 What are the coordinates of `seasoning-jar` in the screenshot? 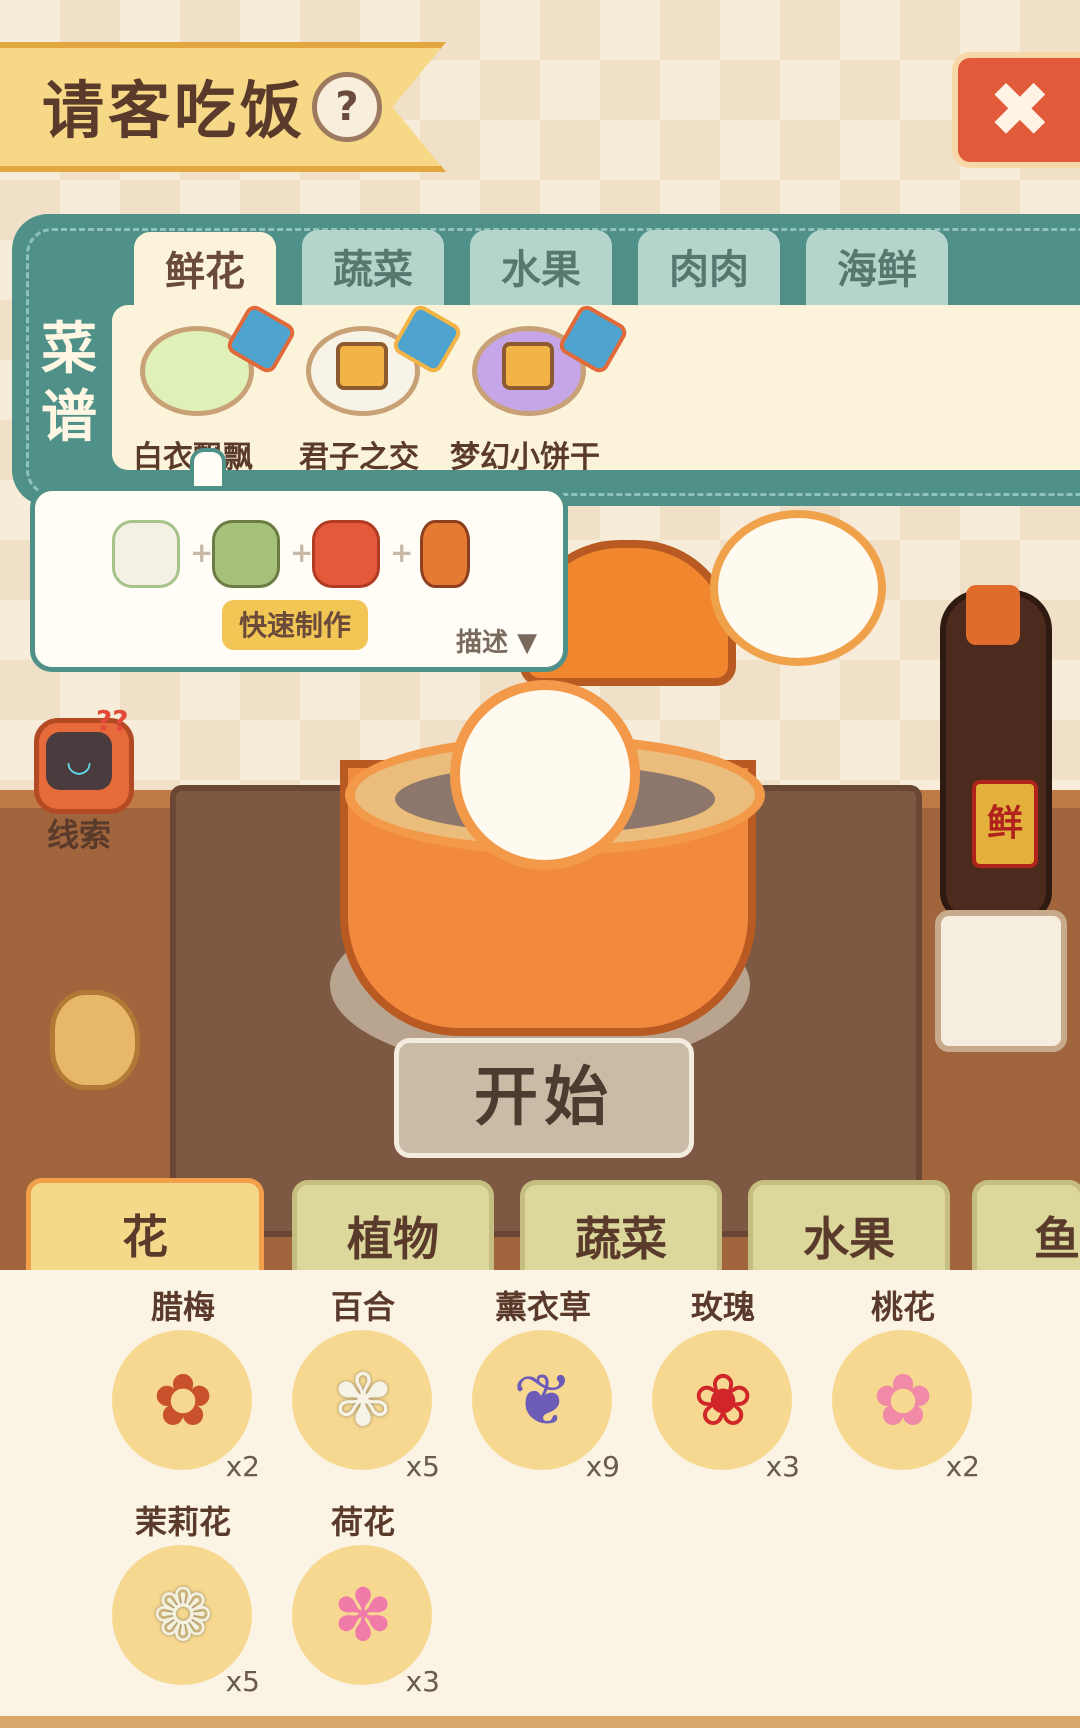 It's located at (1001, 981).